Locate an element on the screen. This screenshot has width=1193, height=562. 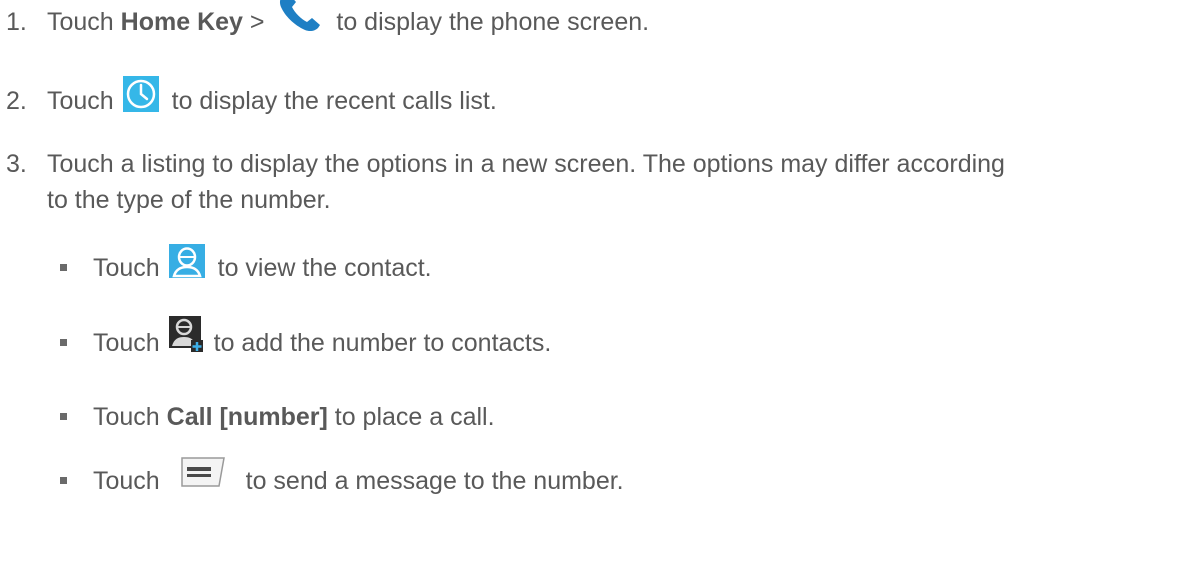
recent-calls-clock-icon is located at coordinates (140, 97).